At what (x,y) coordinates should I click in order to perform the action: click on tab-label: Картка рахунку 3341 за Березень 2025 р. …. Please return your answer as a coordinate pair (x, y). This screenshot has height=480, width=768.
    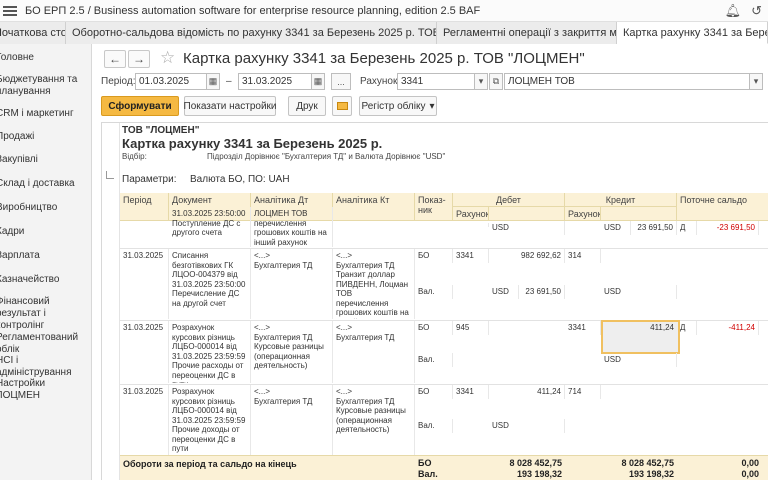
    Looking at the image, I should click on (695, 32).